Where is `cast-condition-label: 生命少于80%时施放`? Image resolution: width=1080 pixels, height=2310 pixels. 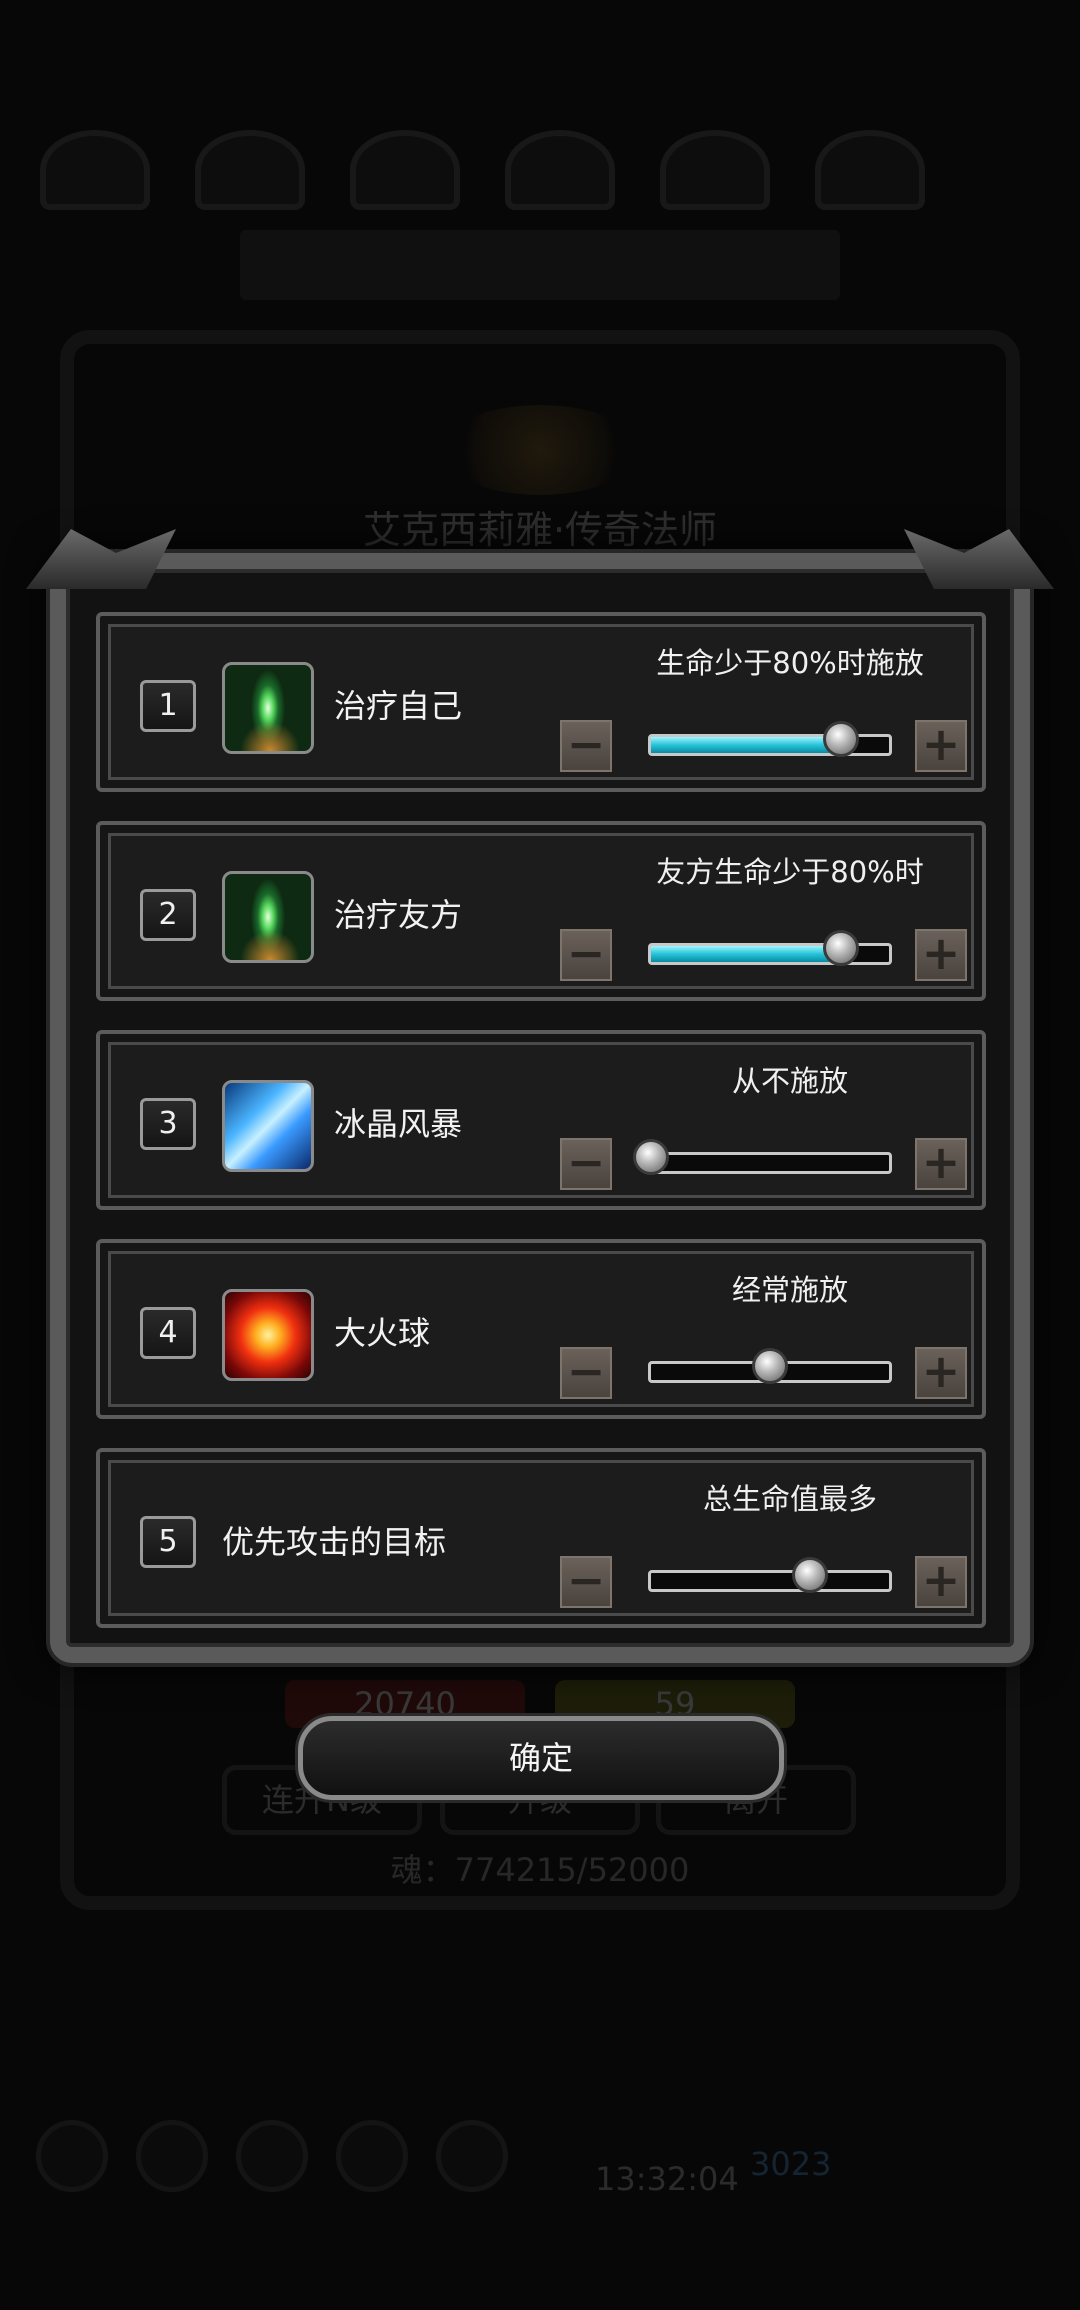 cast-condition-label: 生命少于80%时施放 is located at coordinates (790, 663).